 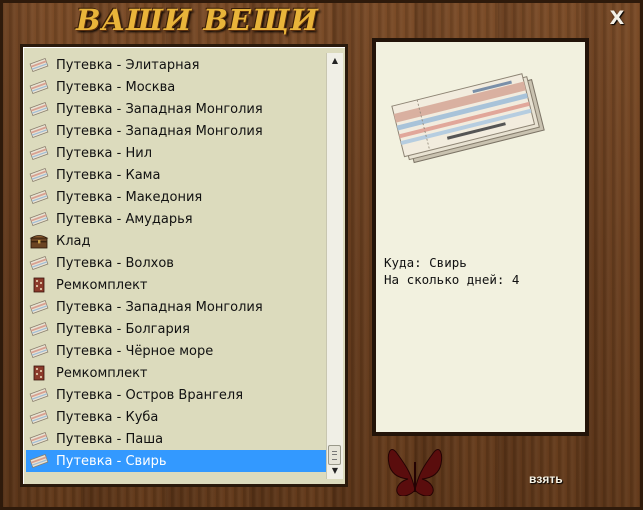 I want to click on take-button: взять, so click(x=546, y=479).